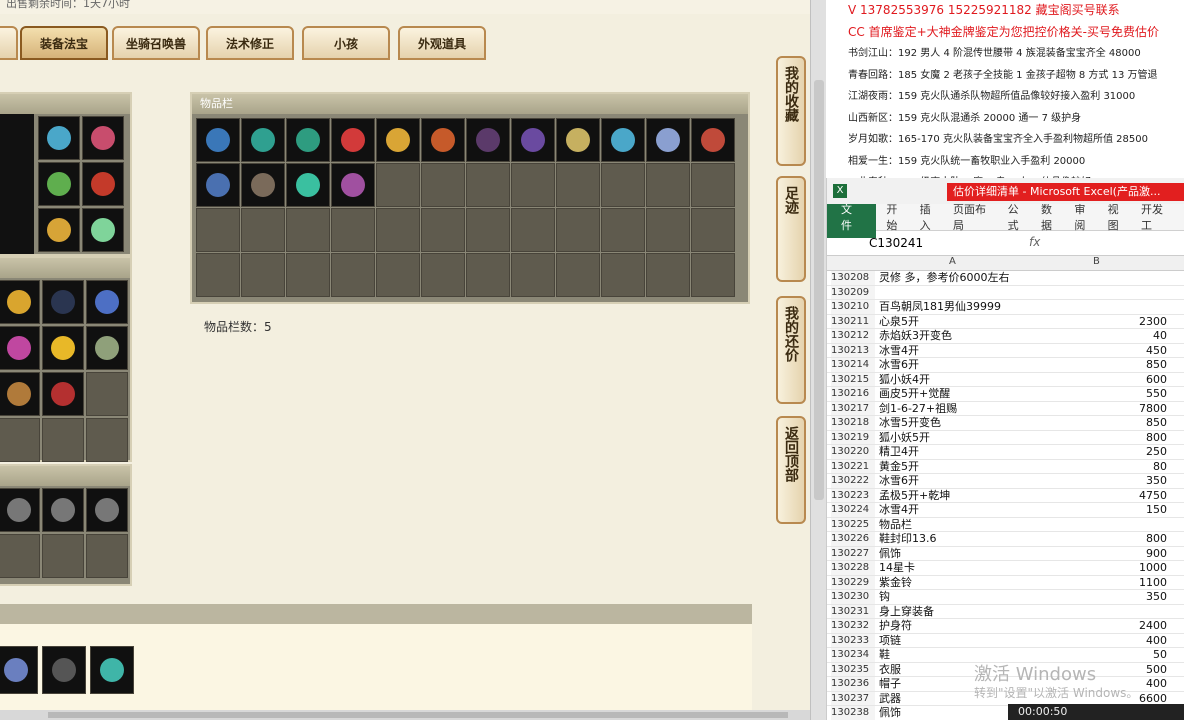 This screenshot has height=720, width=1184. Describe the element at coordinates (103, 138) in the screenshot. I see `equip-slot-necklace` at that location.